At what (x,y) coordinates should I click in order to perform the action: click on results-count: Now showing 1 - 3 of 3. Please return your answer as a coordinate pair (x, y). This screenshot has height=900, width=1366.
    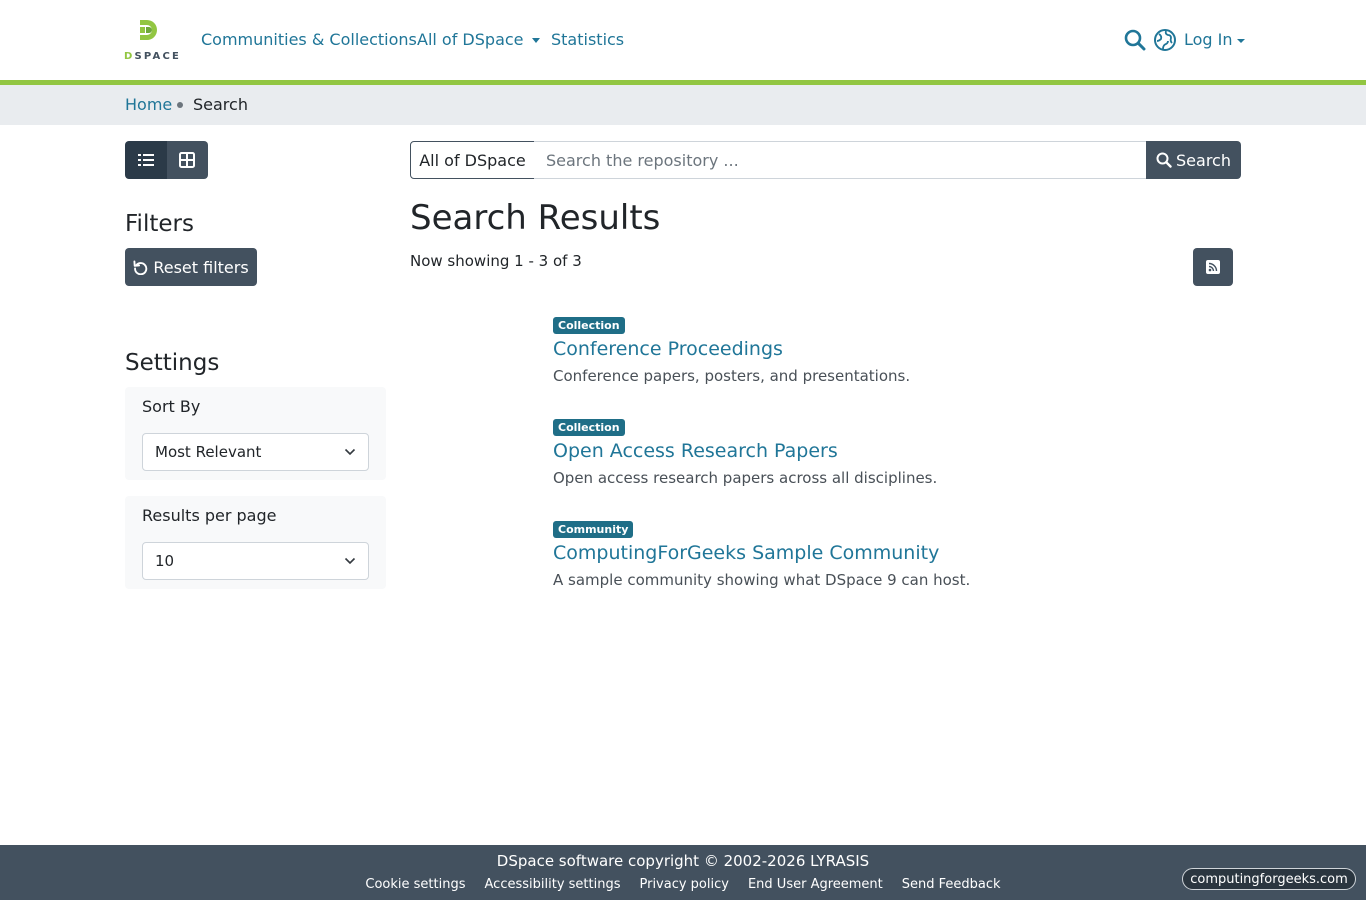
    Looking at the image, I should click on (496, 261).